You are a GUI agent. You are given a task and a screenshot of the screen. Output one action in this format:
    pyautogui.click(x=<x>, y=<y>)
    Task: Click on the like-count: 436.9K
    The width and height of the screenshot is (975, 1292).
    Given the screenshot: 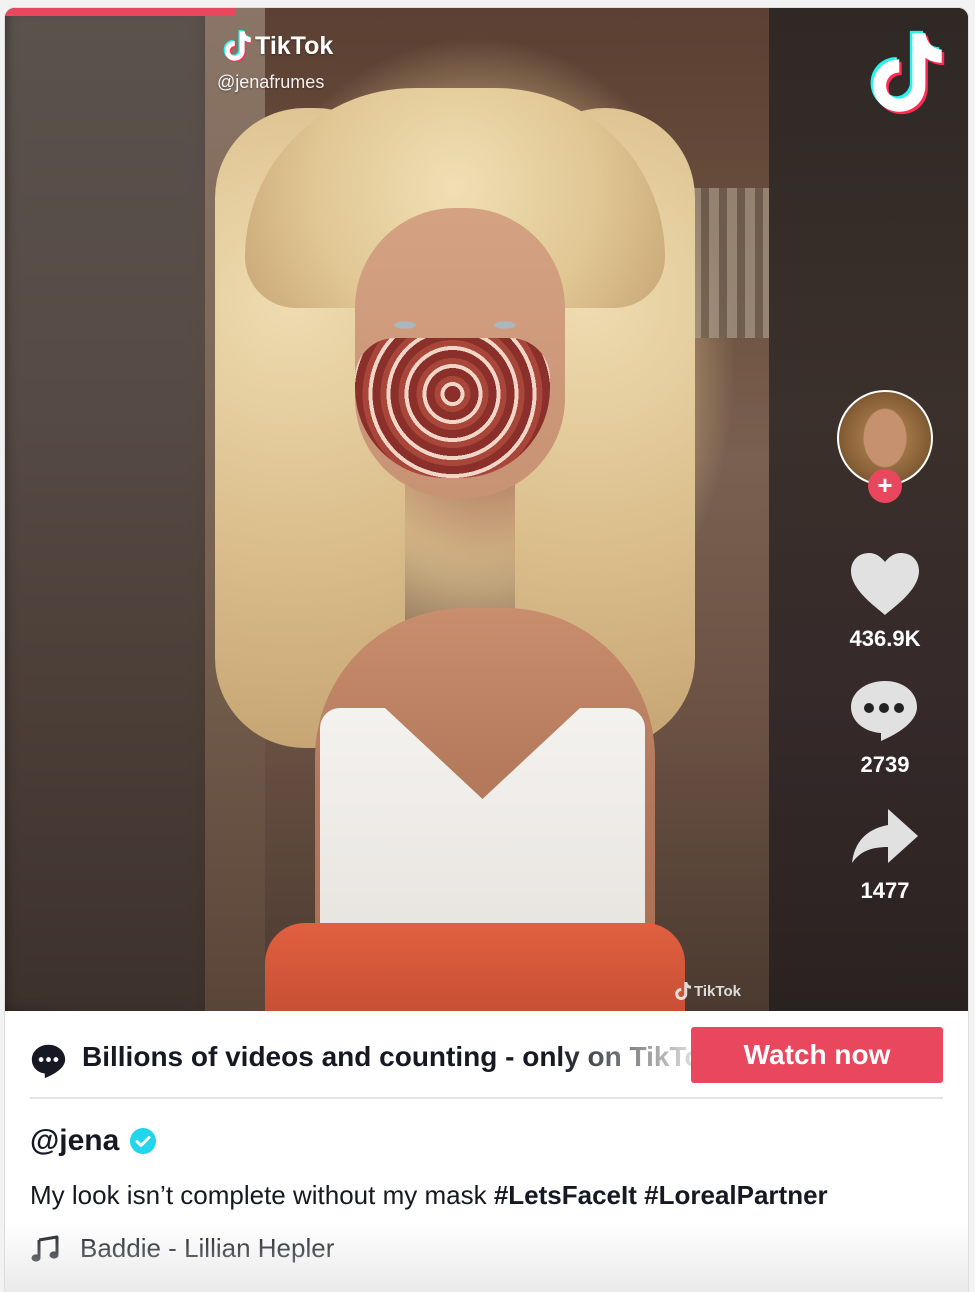 What is the action you would take?
    pyautogui.click(x=885, y=638)
    